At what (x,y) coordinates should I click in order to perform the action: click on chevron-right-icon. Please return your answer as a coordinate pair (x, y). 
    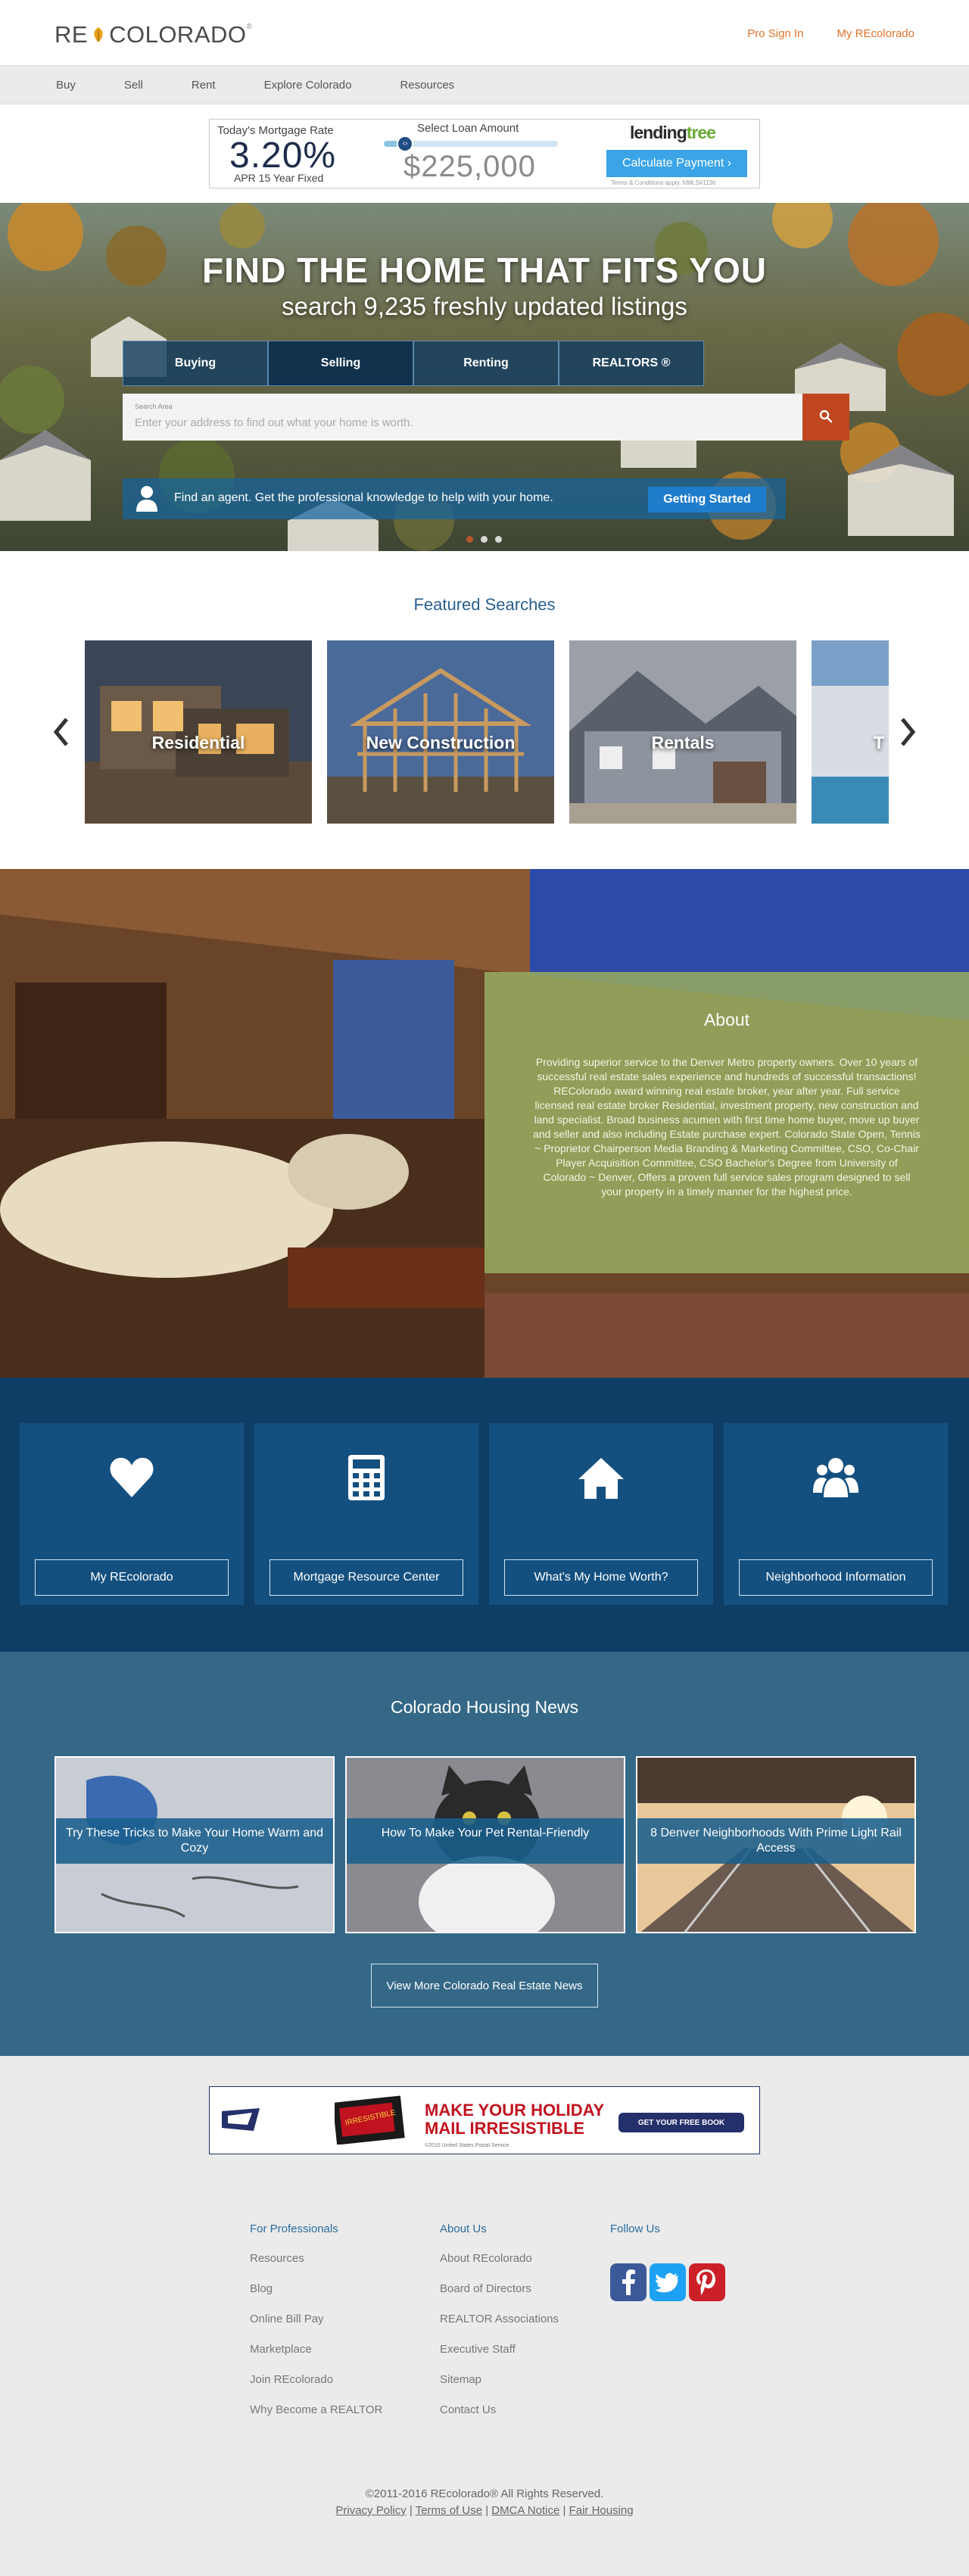
    Looking at the image, I should click on (908, 732).